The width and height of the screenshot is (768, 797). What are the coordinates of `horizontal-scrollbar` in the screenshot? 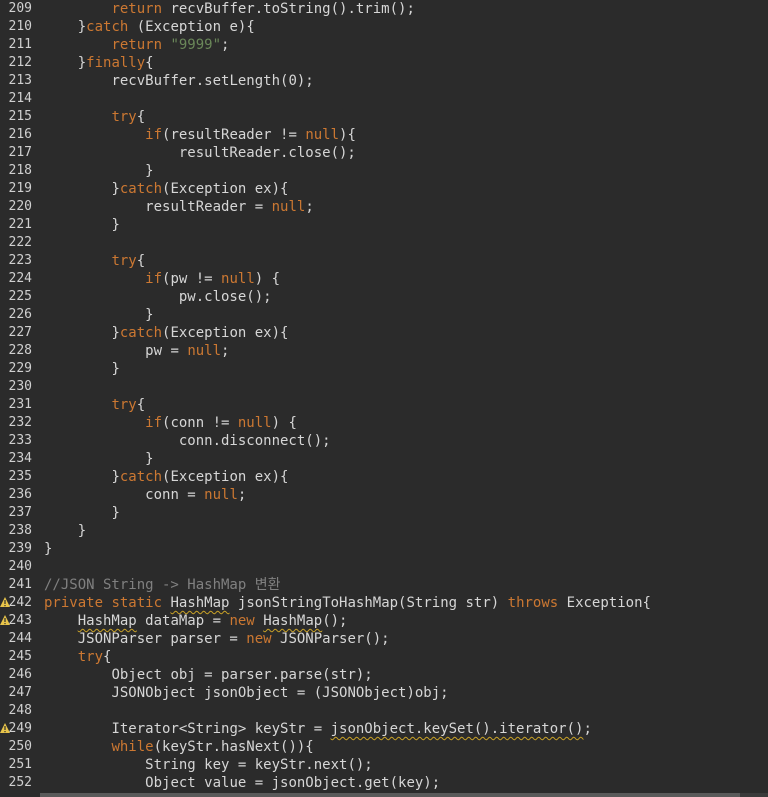 It's located at (404, 795).